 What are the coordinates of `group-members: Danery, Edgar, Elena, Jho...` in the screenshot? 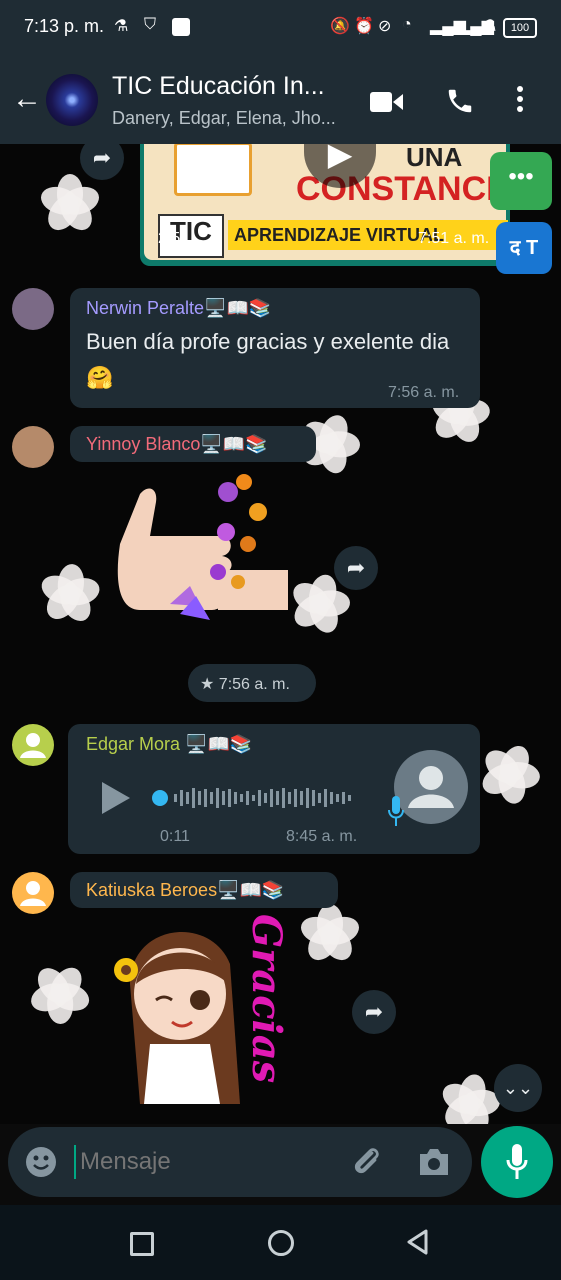 It's located at (224, 118).